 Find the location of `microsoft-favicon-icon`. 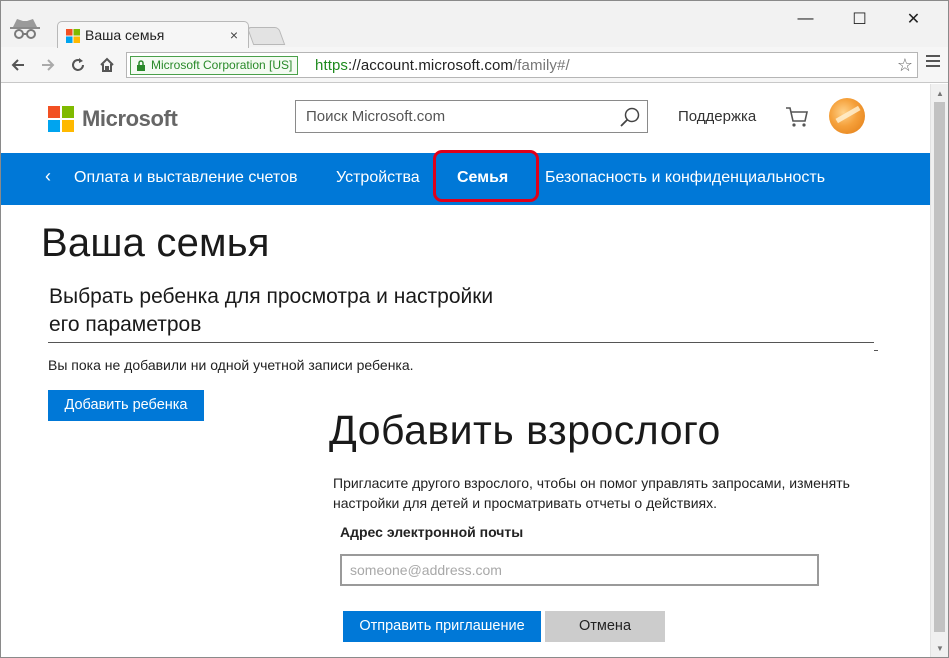

microsoft-favicon-icon is located at coordinates (73, 36).